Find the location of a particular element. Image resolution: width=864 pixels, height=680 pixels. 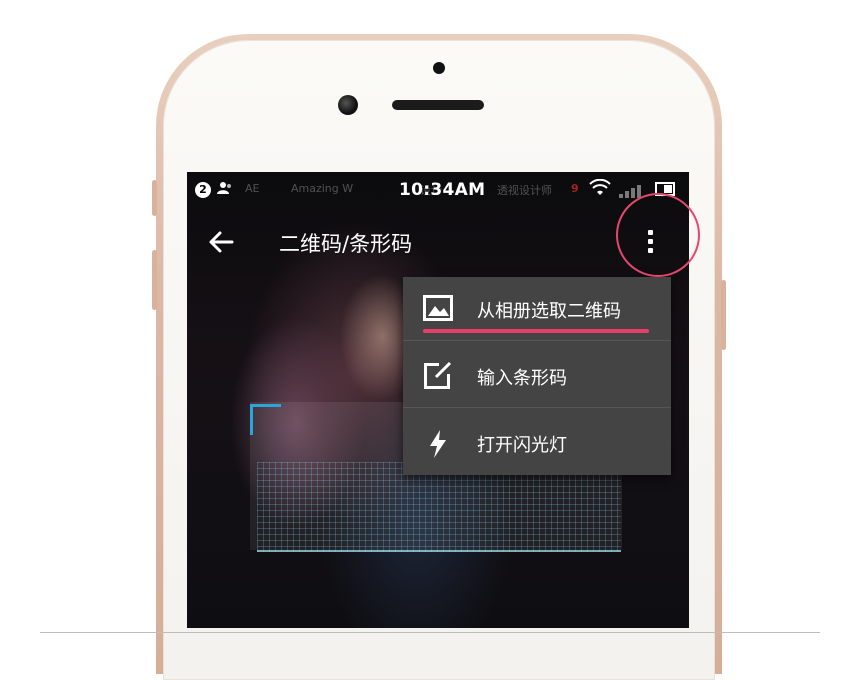

menu-item-enter-barcode: 输入条形码 is located at coordinates (537, 376).